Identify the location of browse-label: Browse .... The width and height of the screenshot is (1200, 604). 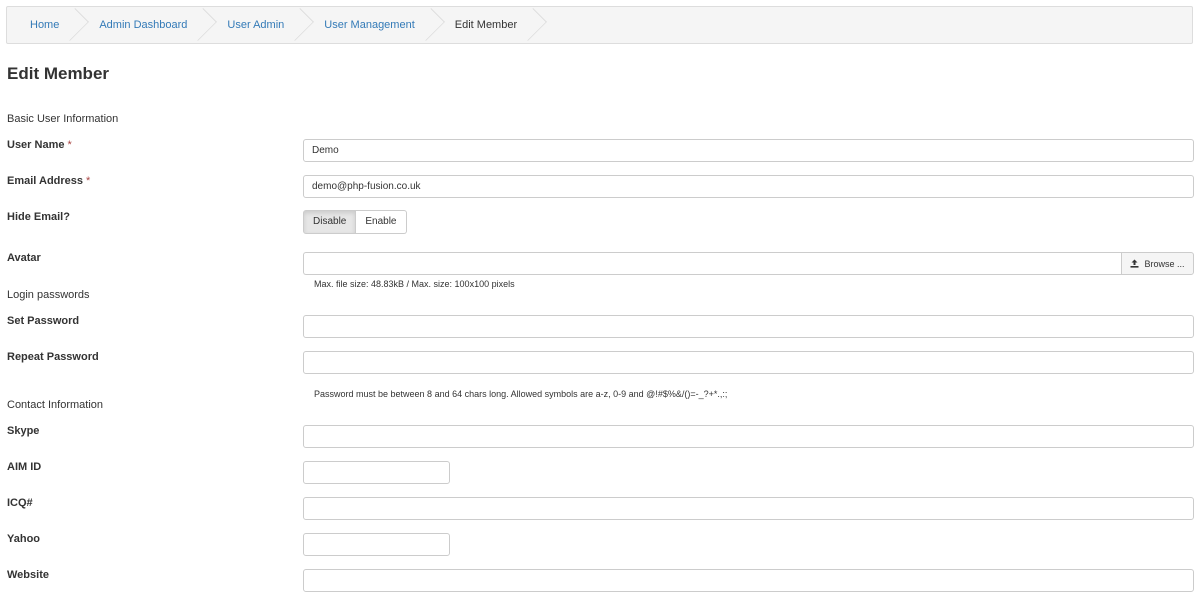
(1164, 263).